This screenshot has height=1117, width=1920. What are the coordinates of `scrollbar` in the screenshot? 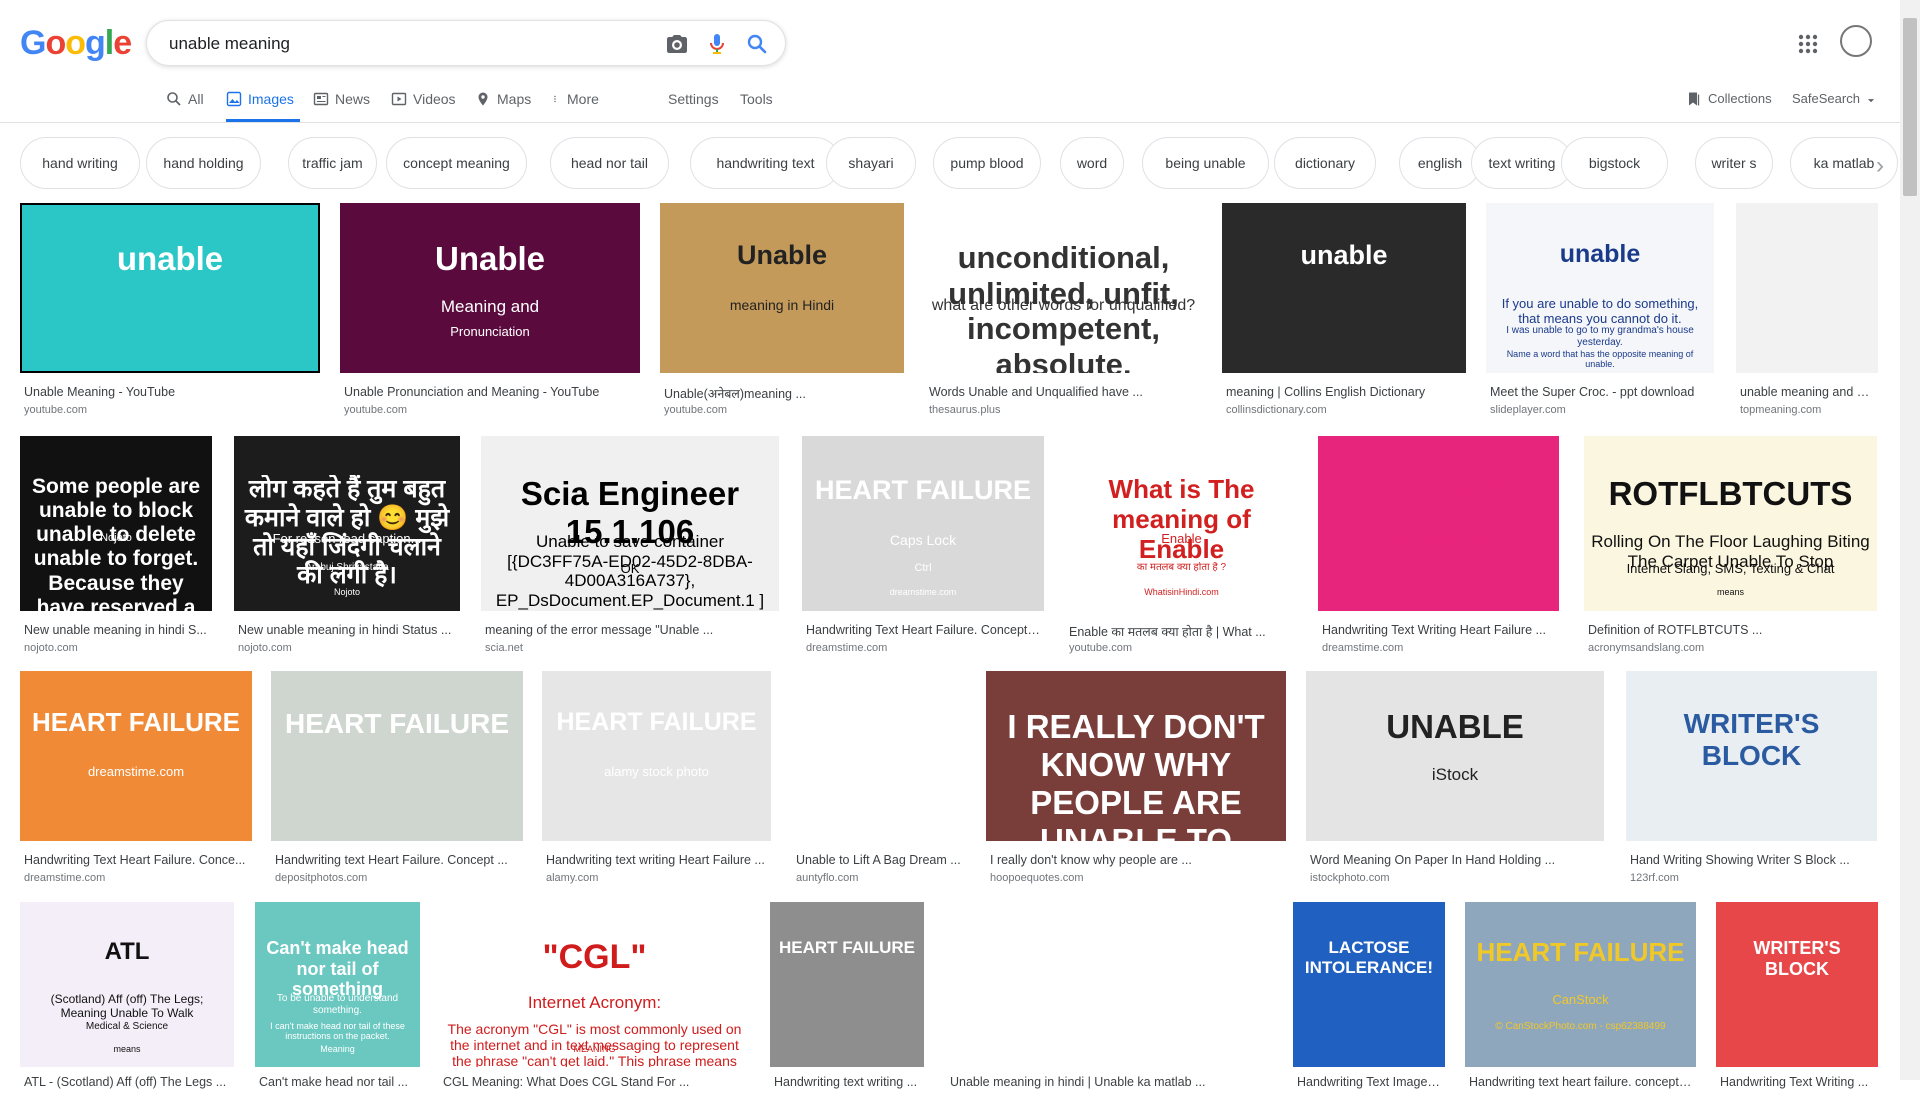 It's located at (1910, 540).